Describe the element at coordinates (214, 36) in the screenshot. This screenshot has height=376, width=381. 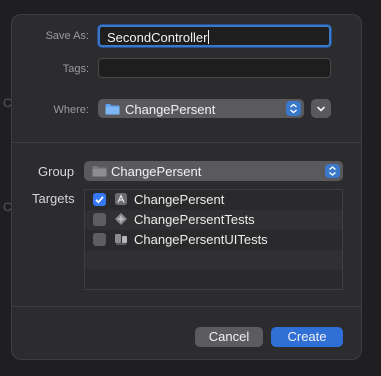
I see `save-as-field: SecondController` at that location.